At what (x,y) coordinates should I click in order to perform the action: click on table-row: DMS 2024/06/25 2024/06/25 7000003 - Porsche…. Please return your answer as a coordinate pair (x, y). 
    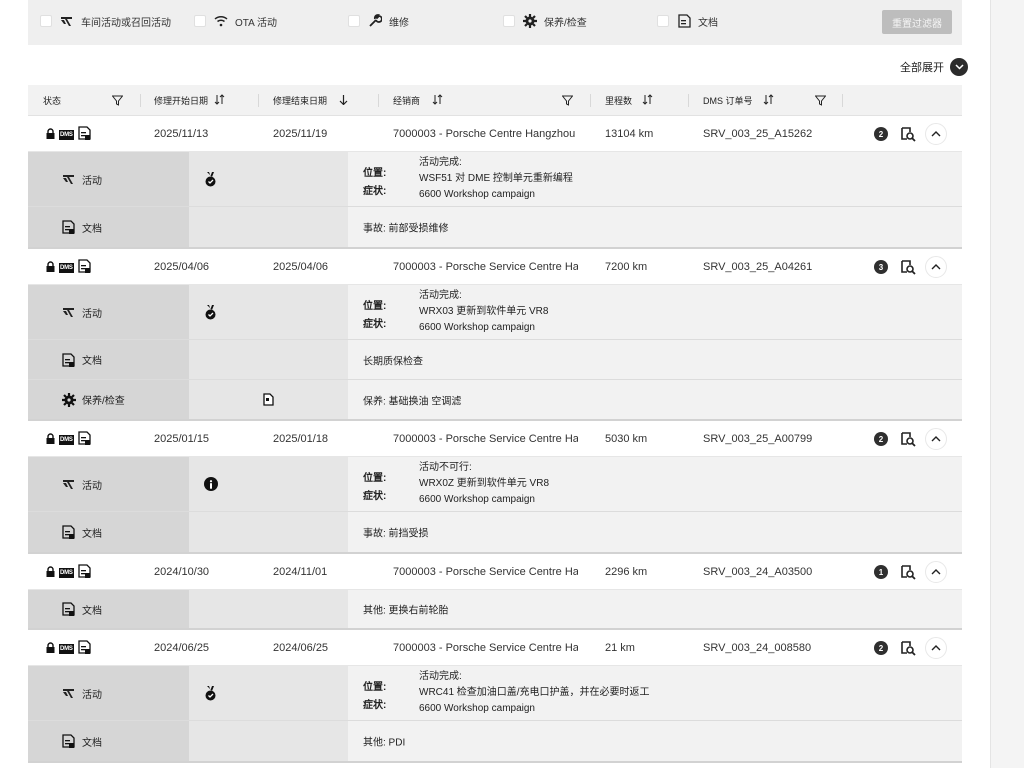
    Looking at the image, I should click on (495, 647).